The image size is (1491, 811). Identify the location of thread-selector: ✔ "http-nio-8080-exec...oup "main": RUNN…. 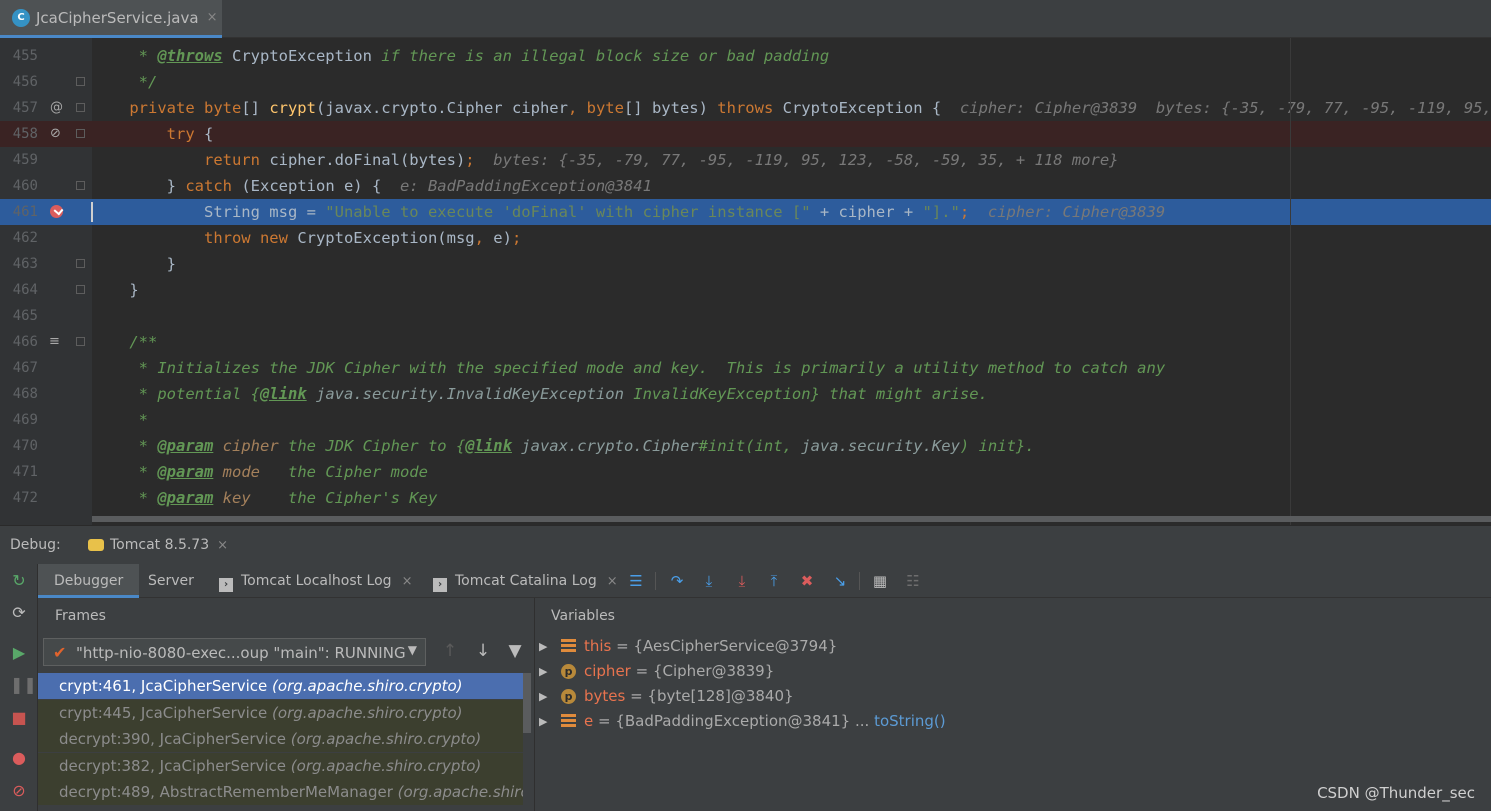
(234, 652).